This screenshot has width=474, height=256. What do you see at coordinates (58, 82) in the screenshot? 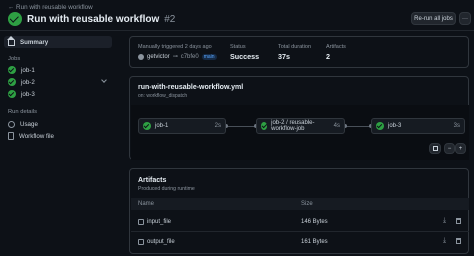
I see `sidebar-item-job-2: job-2` at bounding box center [58, 82].